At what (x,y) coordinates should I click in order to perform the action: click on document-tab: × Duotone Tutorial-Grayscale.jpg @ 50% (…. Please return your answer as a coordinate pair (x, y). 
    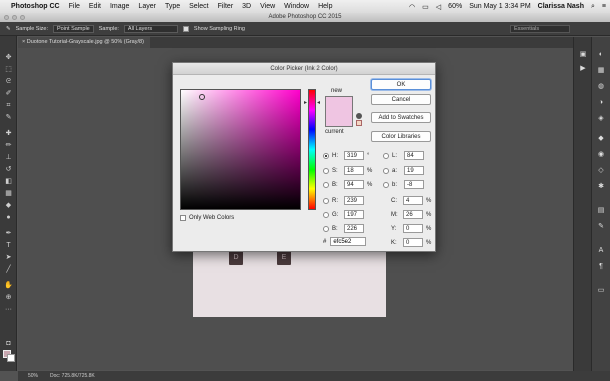
    Looking at the image, I should click on (84, 42).